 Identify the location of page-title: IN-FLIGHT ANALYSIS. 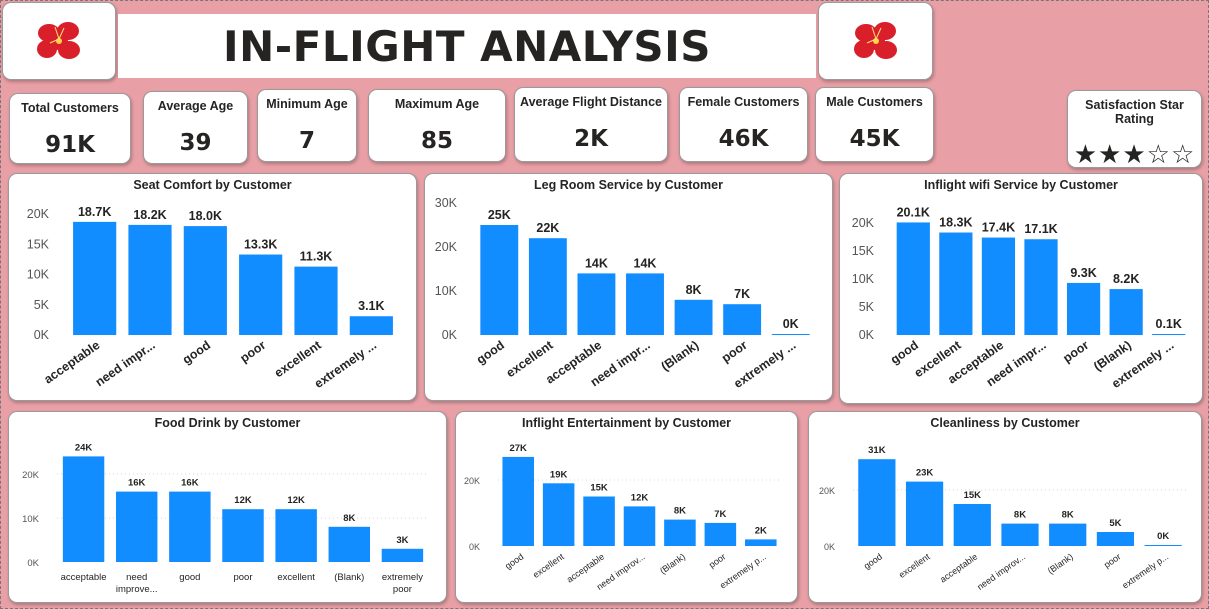
(467, 46).